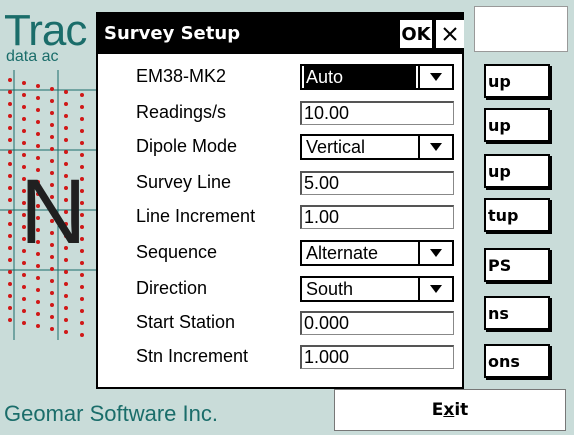  Describe the element at coordinates (32, 56) in the screenshot. I see `app-logo-subtitle: data ac` at that location.